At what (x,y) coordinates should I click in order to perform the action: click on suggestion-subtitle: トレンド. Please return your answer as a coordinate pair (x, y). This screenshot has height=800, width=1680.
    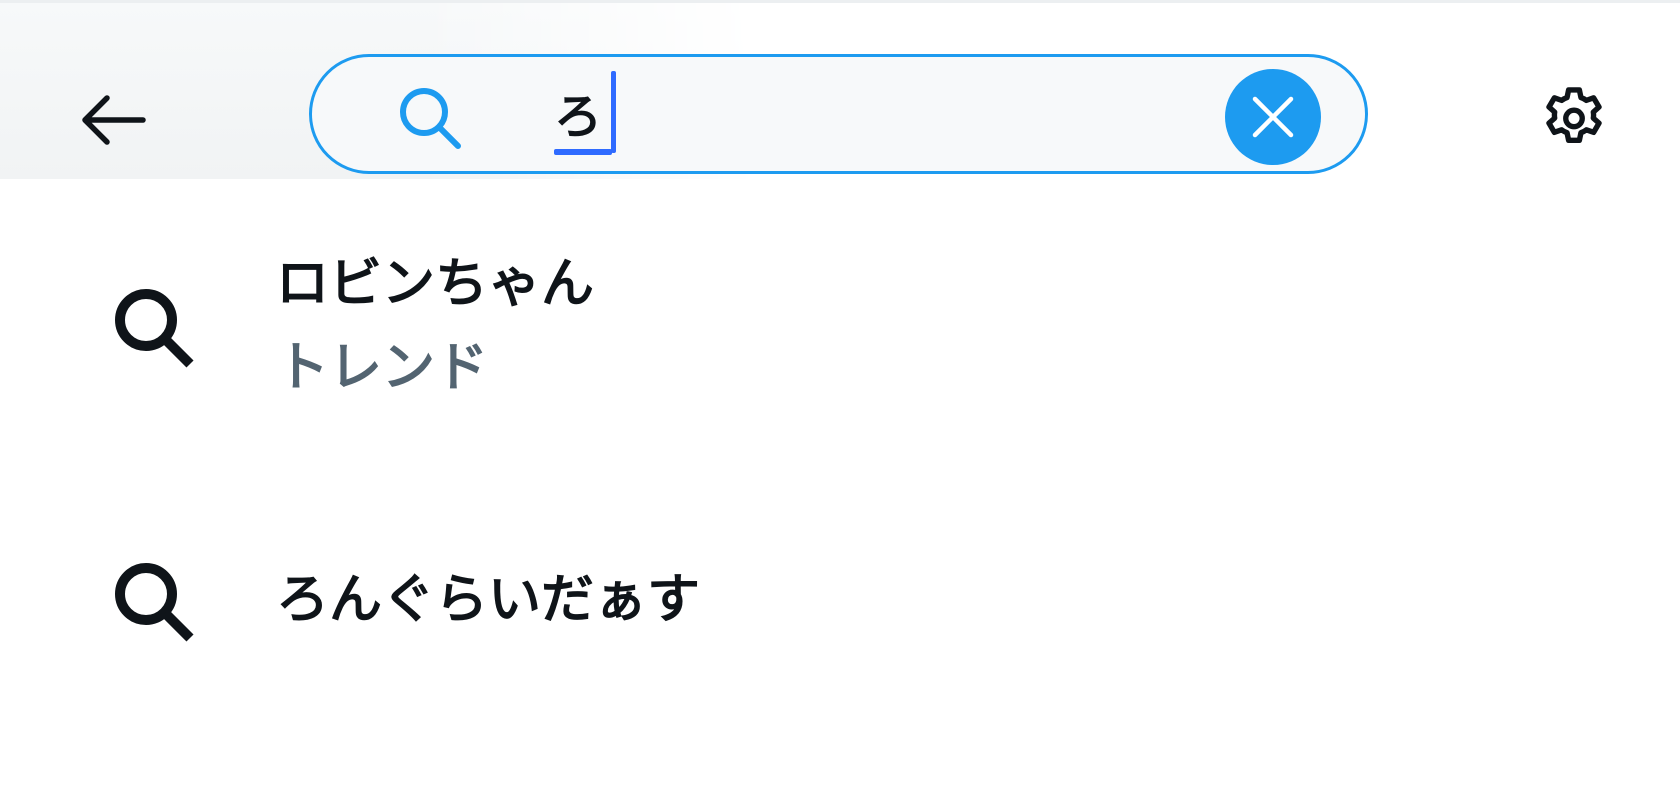
    Looking at the image, I should click on (382, 367).